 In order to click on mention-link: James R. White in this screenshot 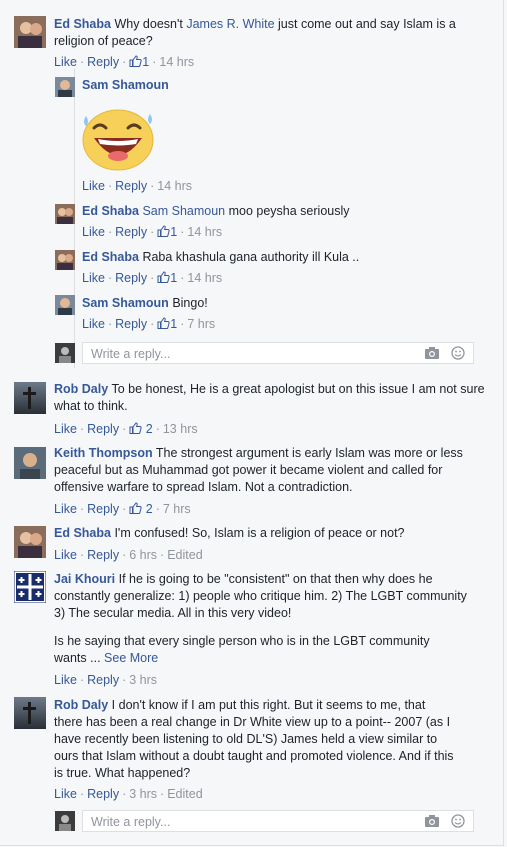, I will do `click(230, 24)`.